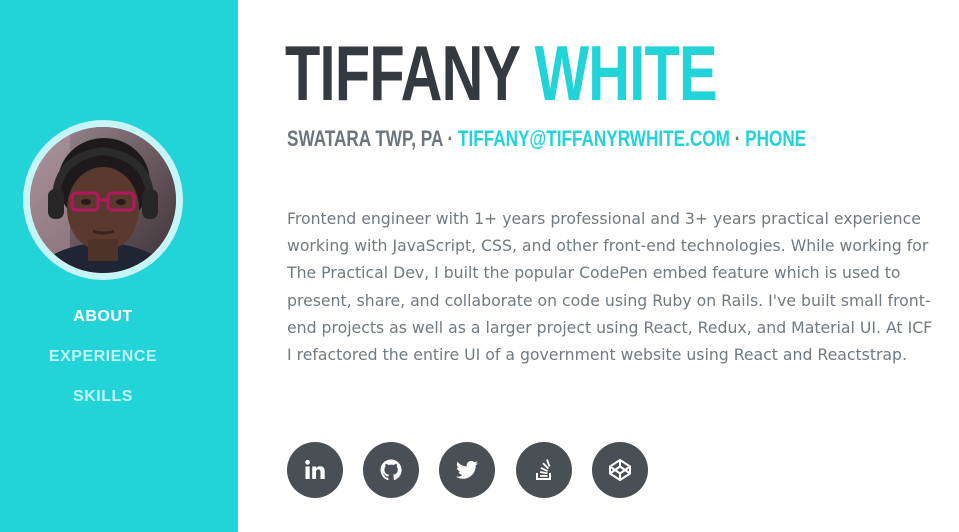 This screenshot has width=959, height=532. I want to click on location: SWATARA TWP, PA, so click(365, 138).